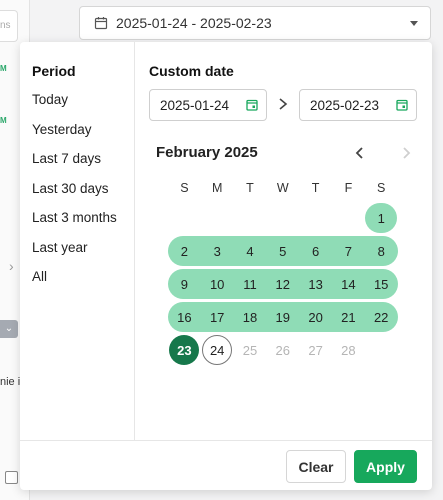  What do you see at coordinates (345, 105) in the screenshot?
I see `end-date-value: 2025-02-23` at bounding box center [345, 105].